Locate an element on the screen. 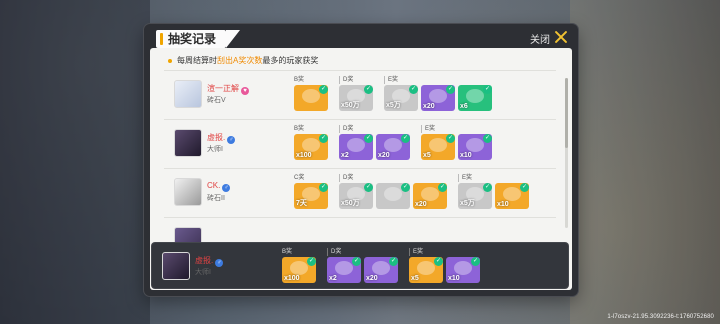 The width and height of the screenshot is (720, 324). notice-suffix: 最多的玩家获奖 is located at coordinates (290, 60).